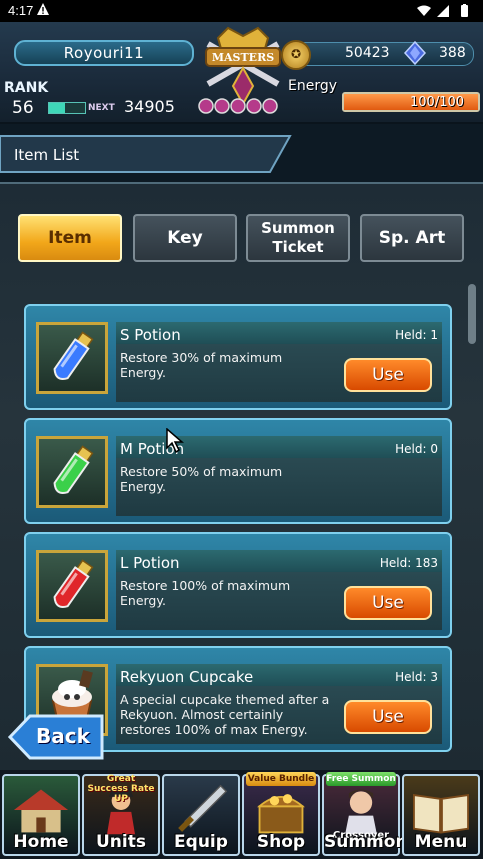 Image resolution: width=483 pixels, height=859 pixels. What do you see at coordinates (416, 335) in the screenshot?
I see `item-held-count: Held: 1` at bounding box center [416, 335].